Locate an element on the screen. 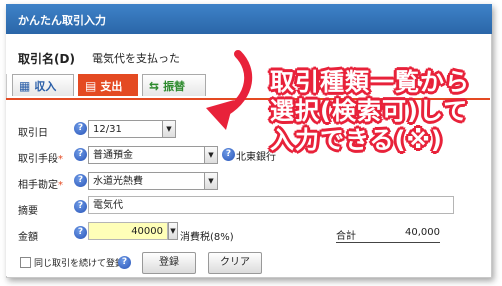 The width and height of the screenshot is (502, 286). repeat-label: 同じ取引を続けて登録 is located at coordinates (79, 264).